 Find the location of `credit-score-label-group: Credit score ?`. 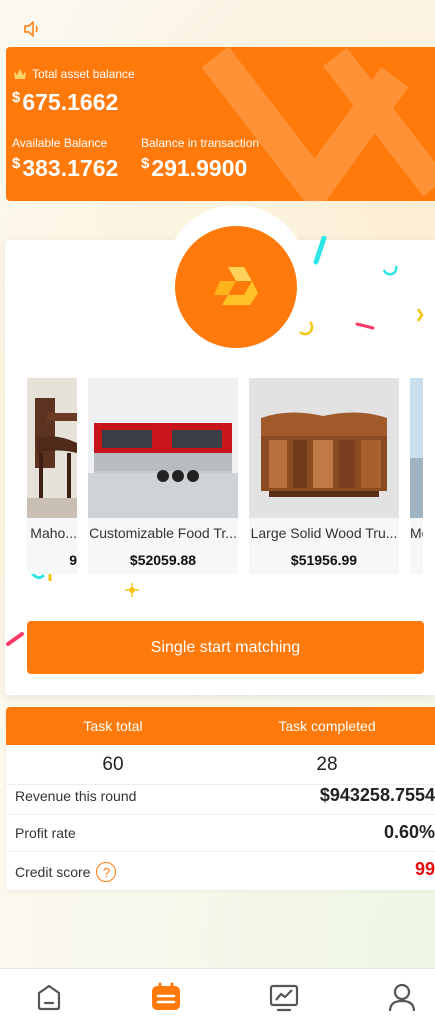

credit-score-label-group: Credit score ? is located at coordinates (66, 872).